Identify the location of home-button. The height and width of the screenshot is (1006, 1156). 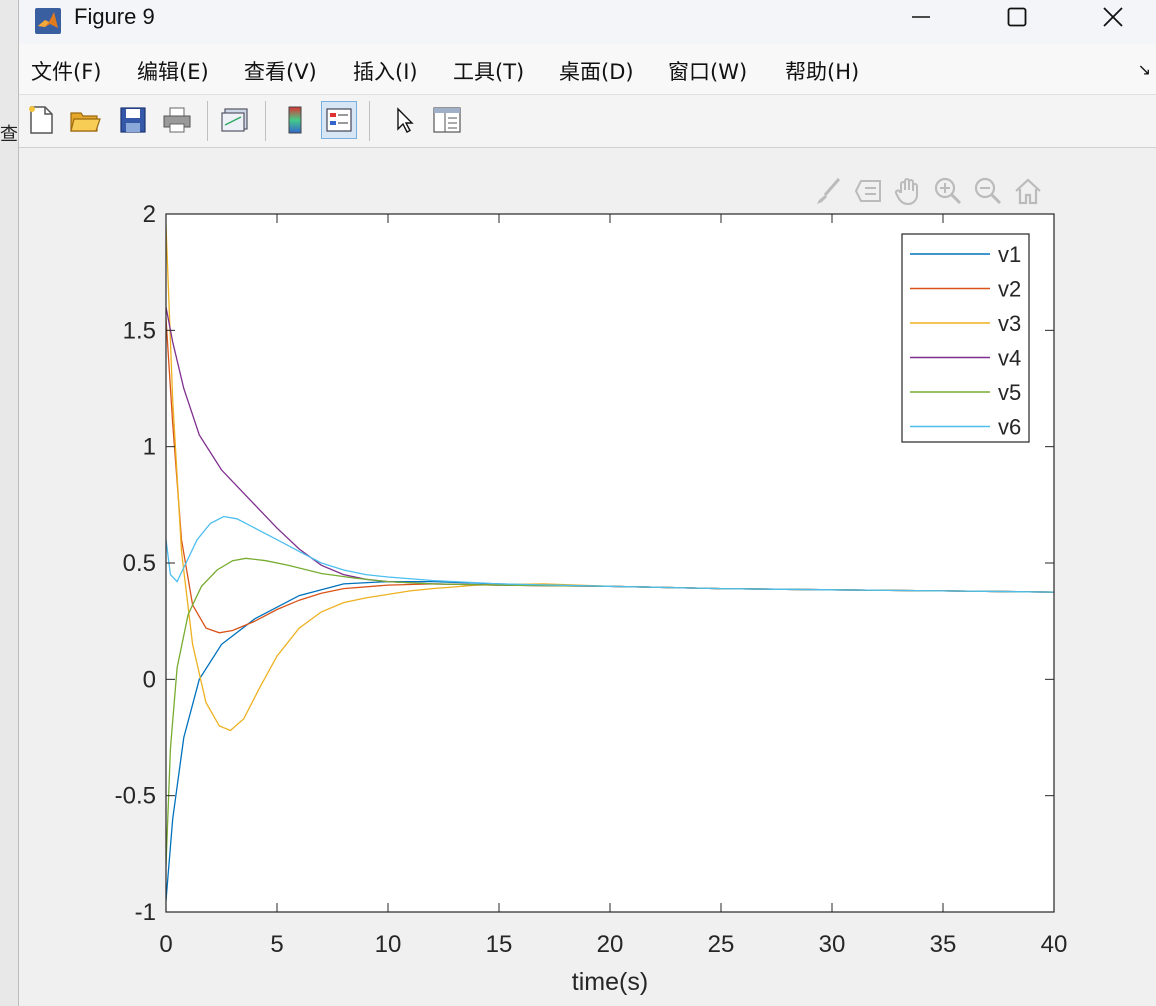
(1028, 191).